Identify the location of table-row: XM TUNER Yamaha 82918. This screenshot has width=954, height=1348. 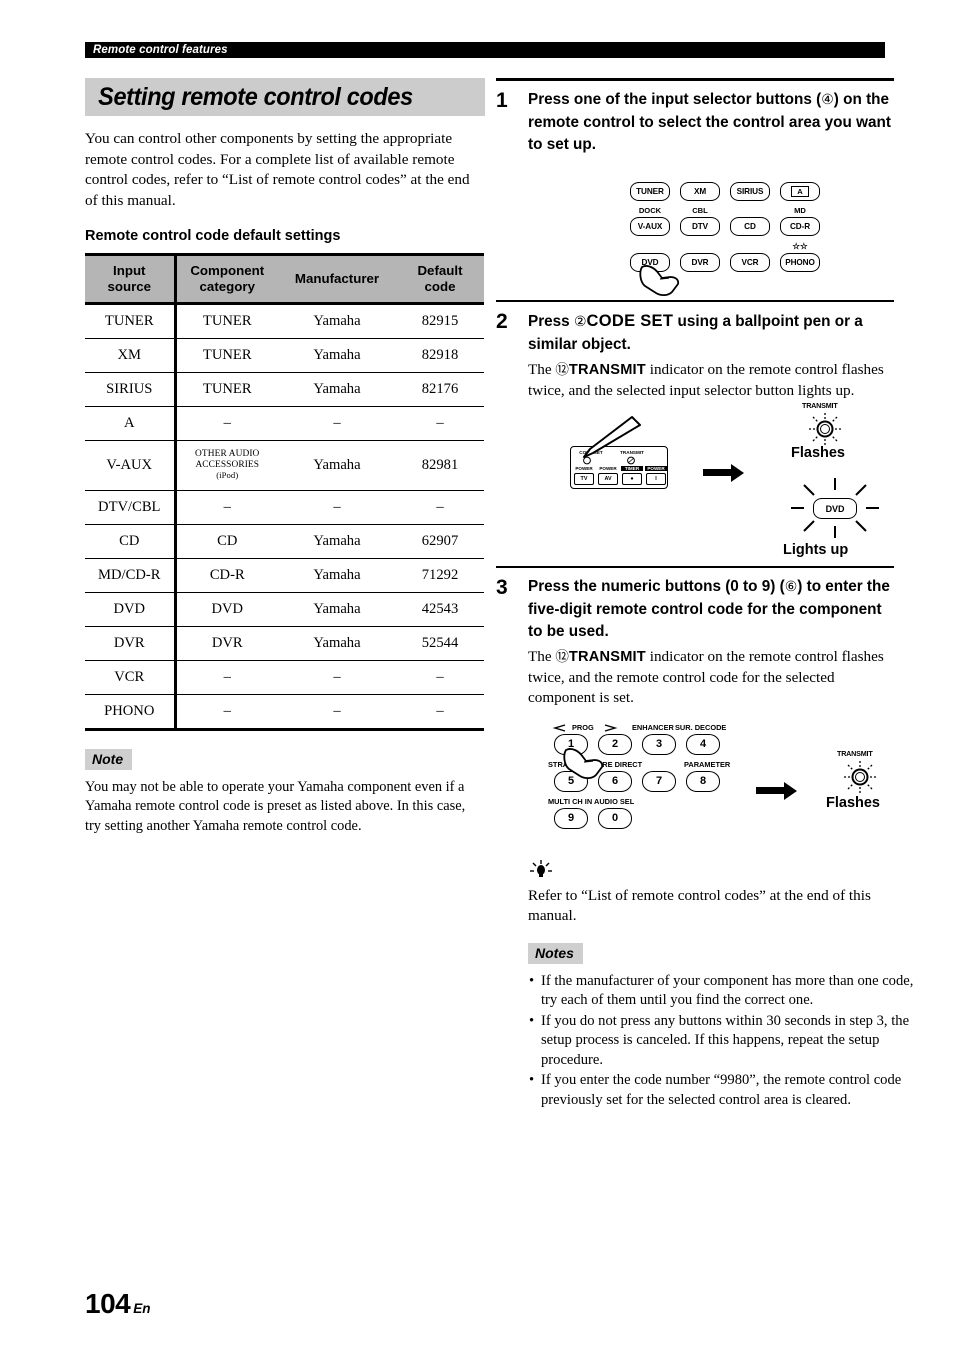
(284, 355).